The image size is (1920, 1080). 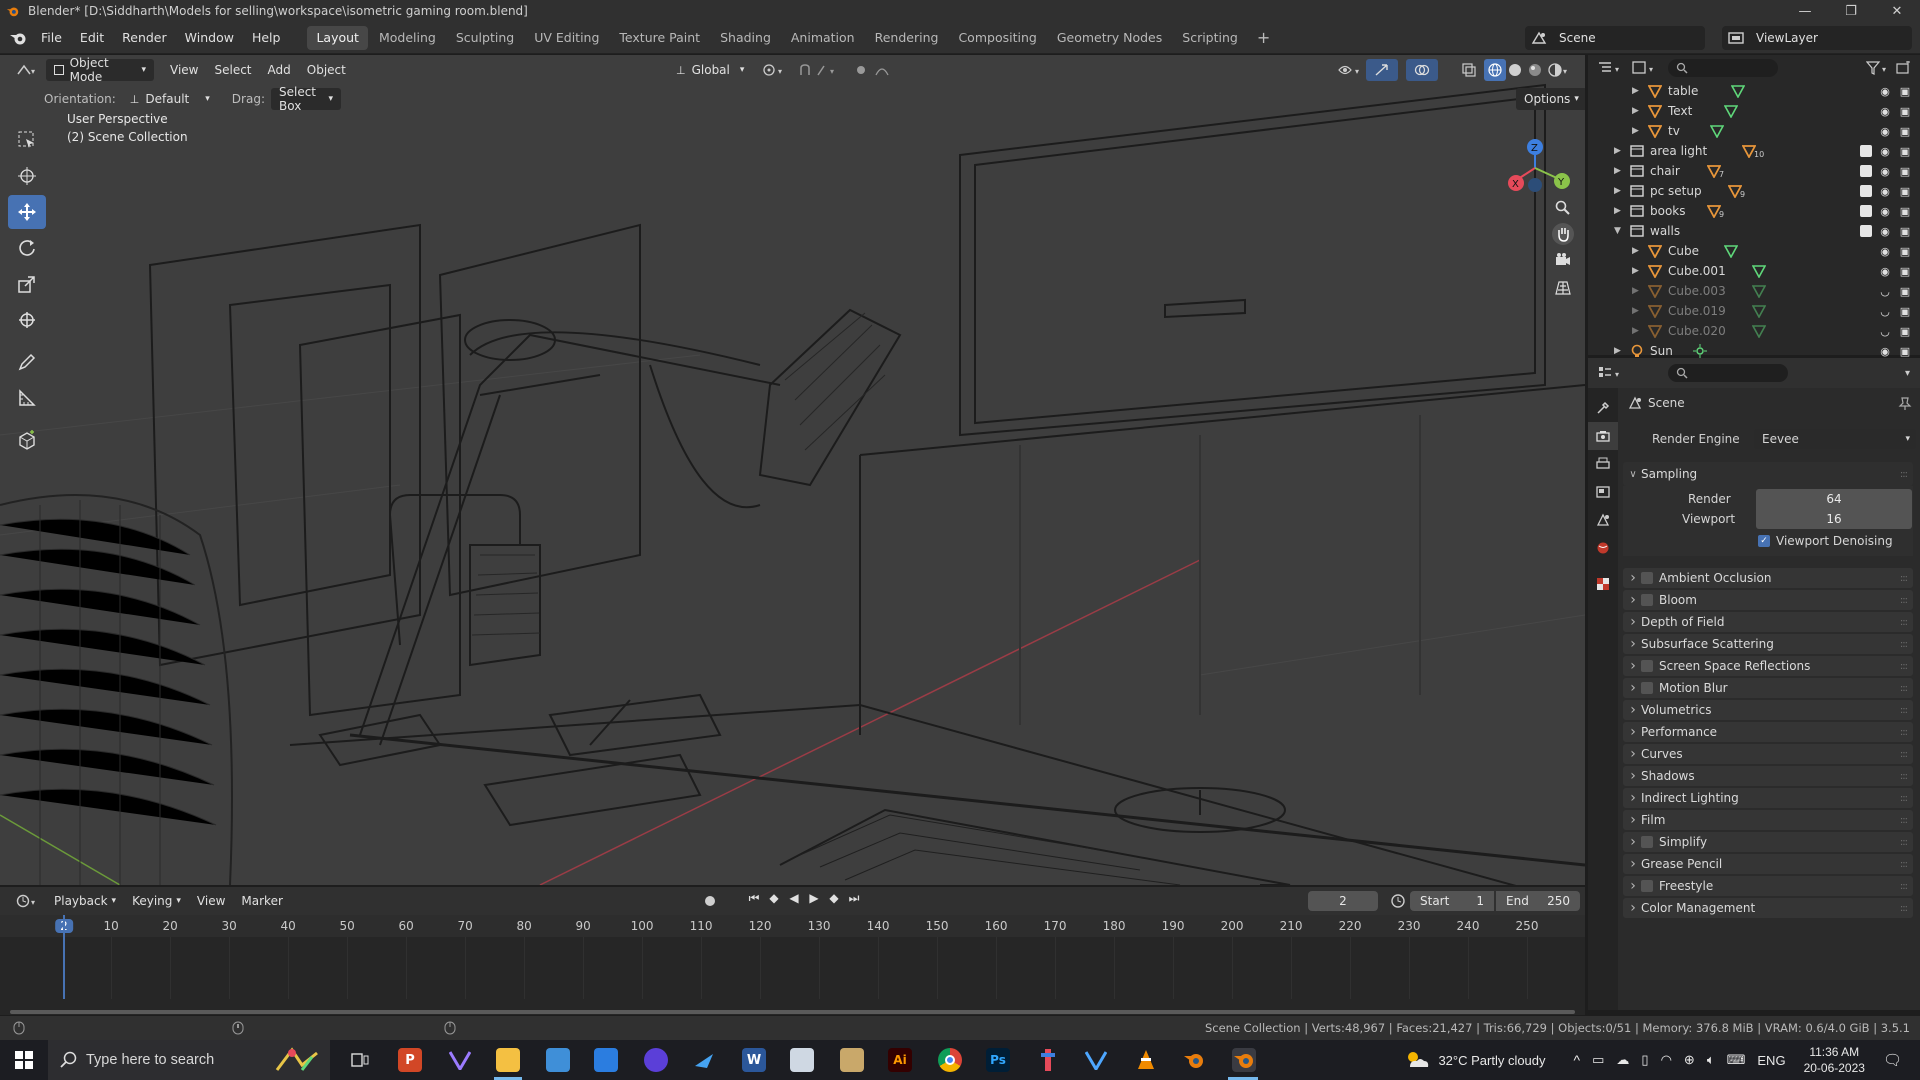 I want to click on new-collection-icon, so click(x=1904, y=68).